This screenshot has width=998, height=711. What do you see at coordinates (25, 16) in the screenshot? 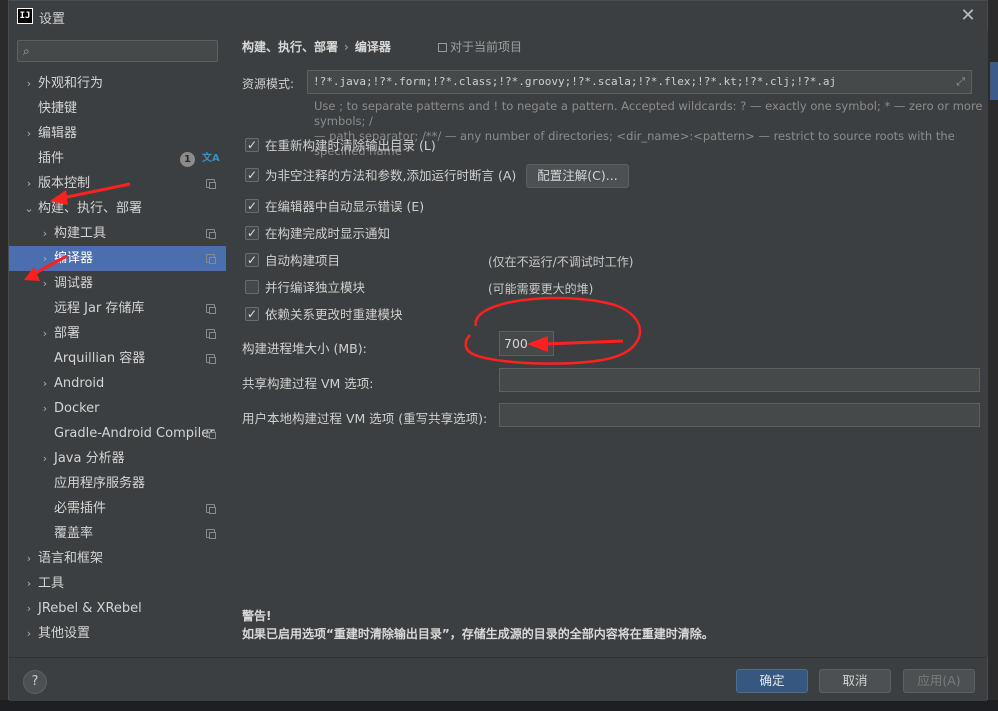
I see `intellij-app-icon: IJ` at bounding box center [25, 16].